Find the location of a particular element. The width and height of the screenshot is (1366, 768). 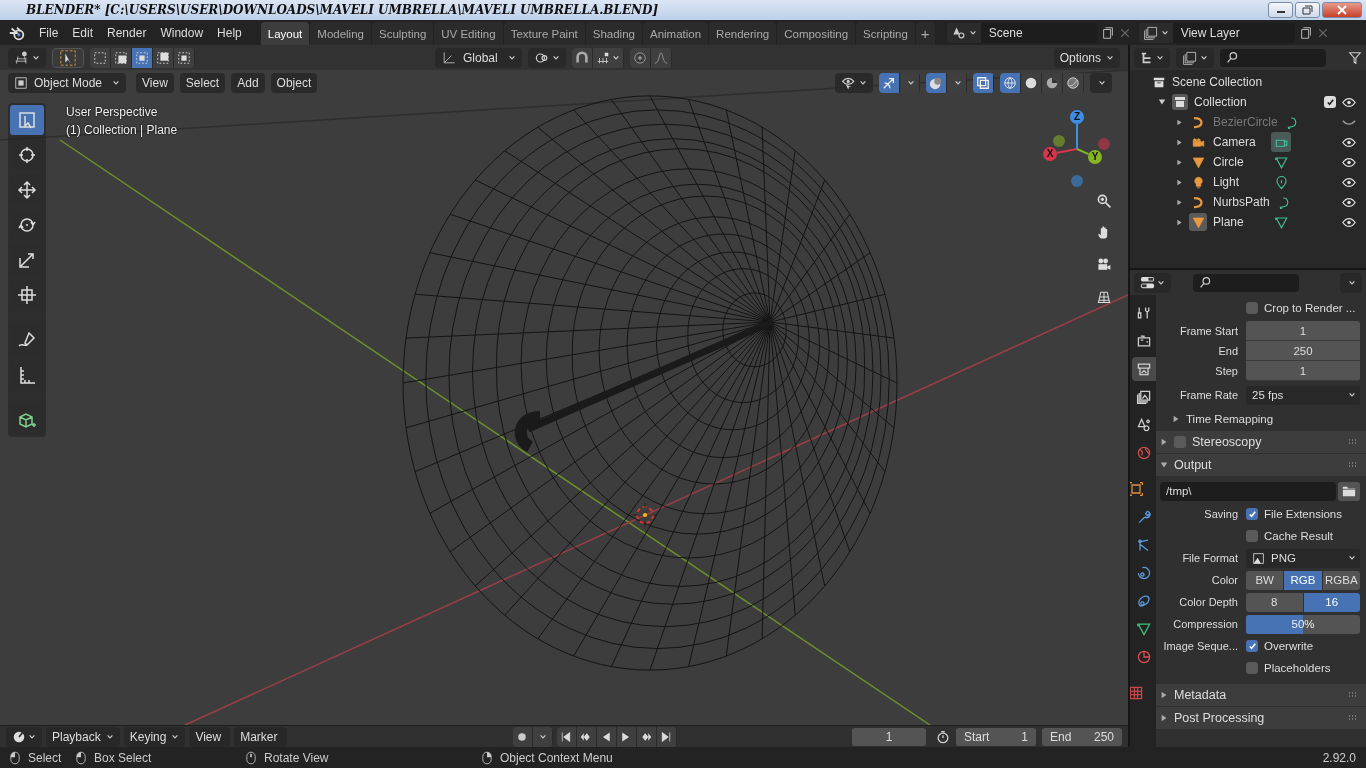

shortcut-hint: Rotate View is located at coordinates (296, 757).